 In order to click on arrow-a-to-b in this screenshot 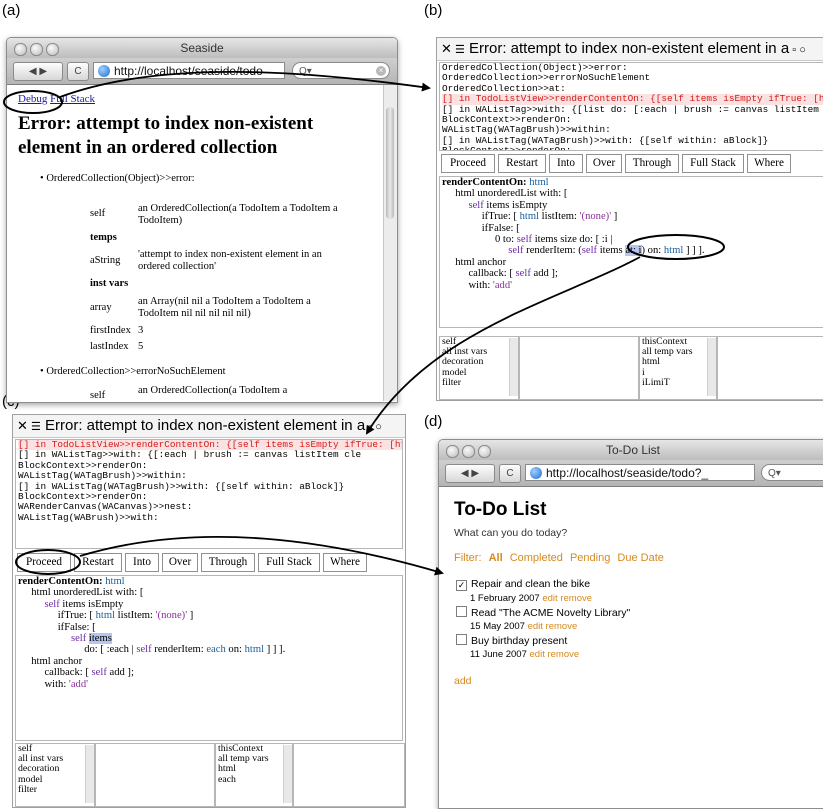, I will do `click(245, 84)`.